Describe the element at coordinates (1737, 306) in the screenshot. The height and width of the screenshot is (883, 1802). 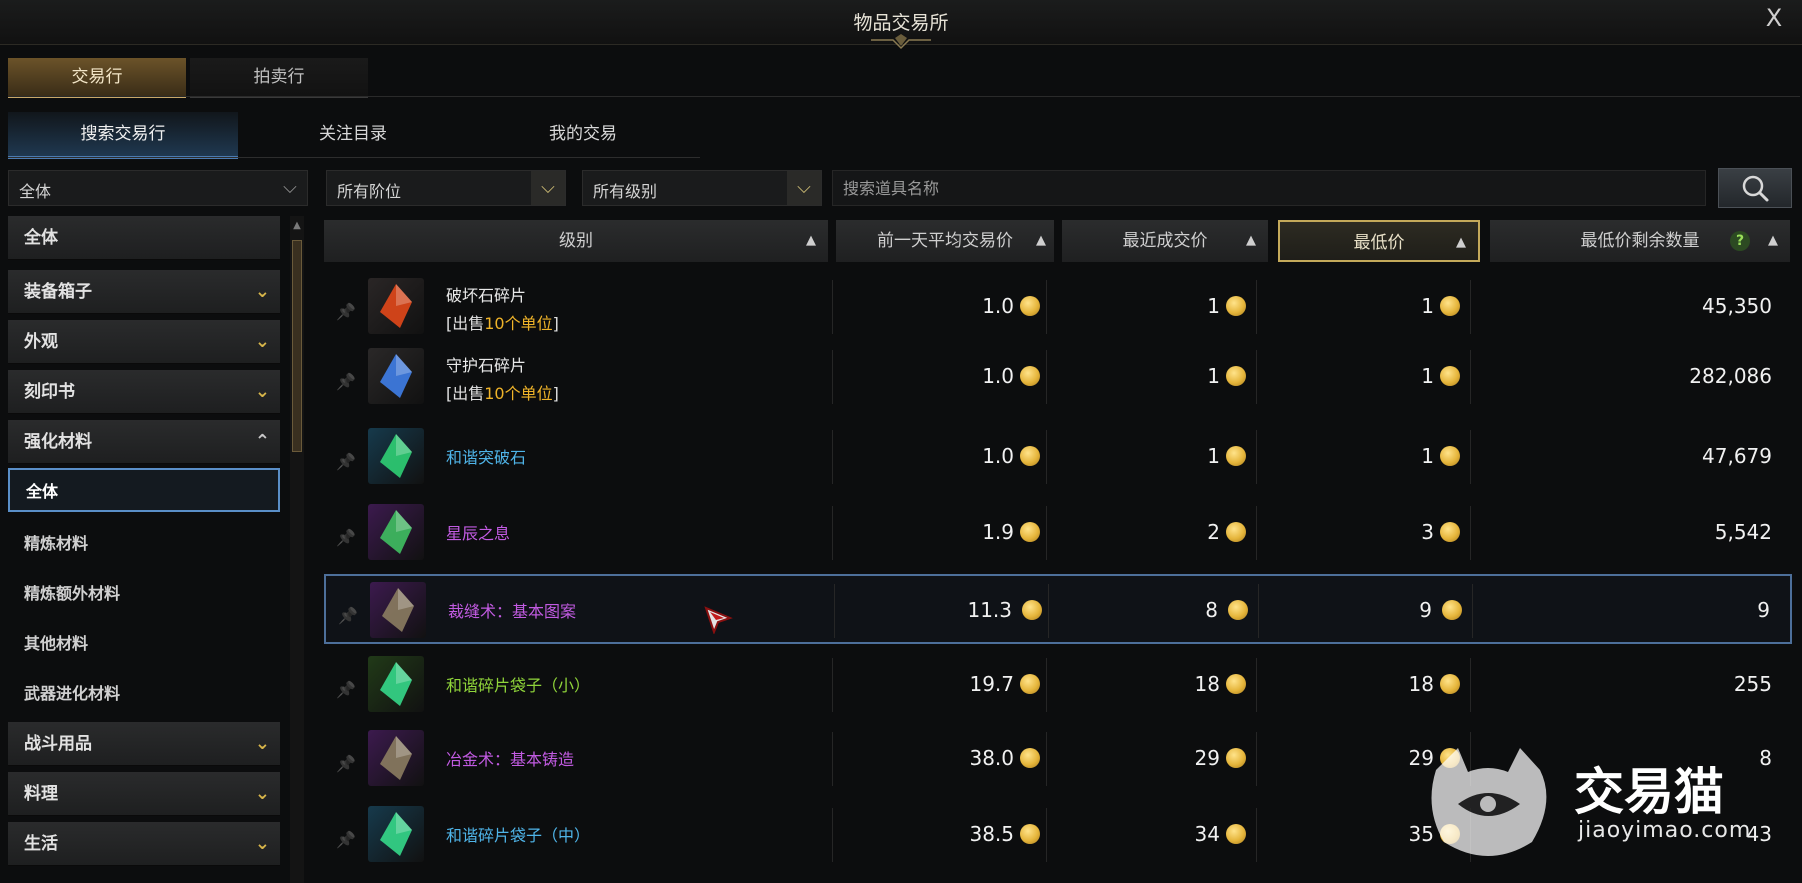
I see `remaining-quantity: 45,350` at that location.